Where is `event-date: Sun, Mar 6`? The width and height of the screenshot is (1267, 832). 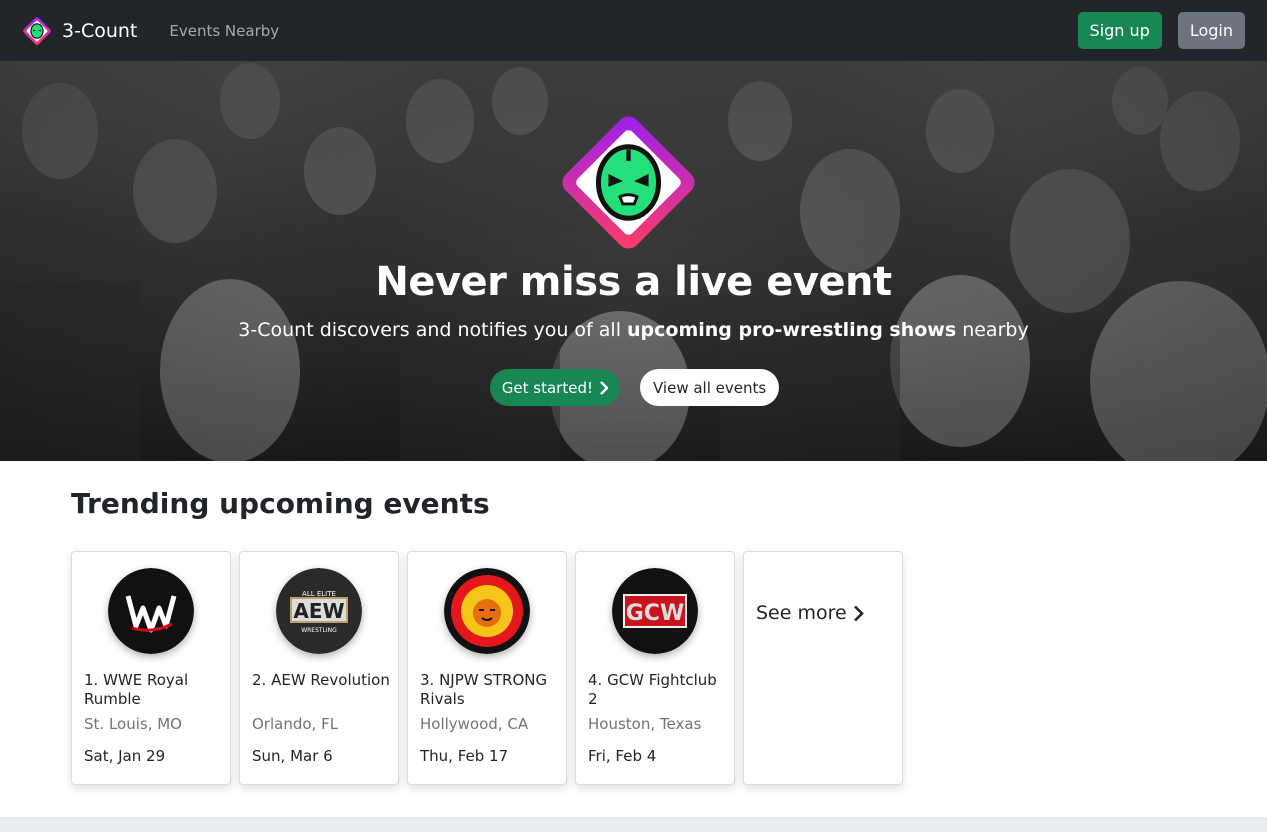
event-date: Sun, Mar 6 is located at coordinates (292, 756).